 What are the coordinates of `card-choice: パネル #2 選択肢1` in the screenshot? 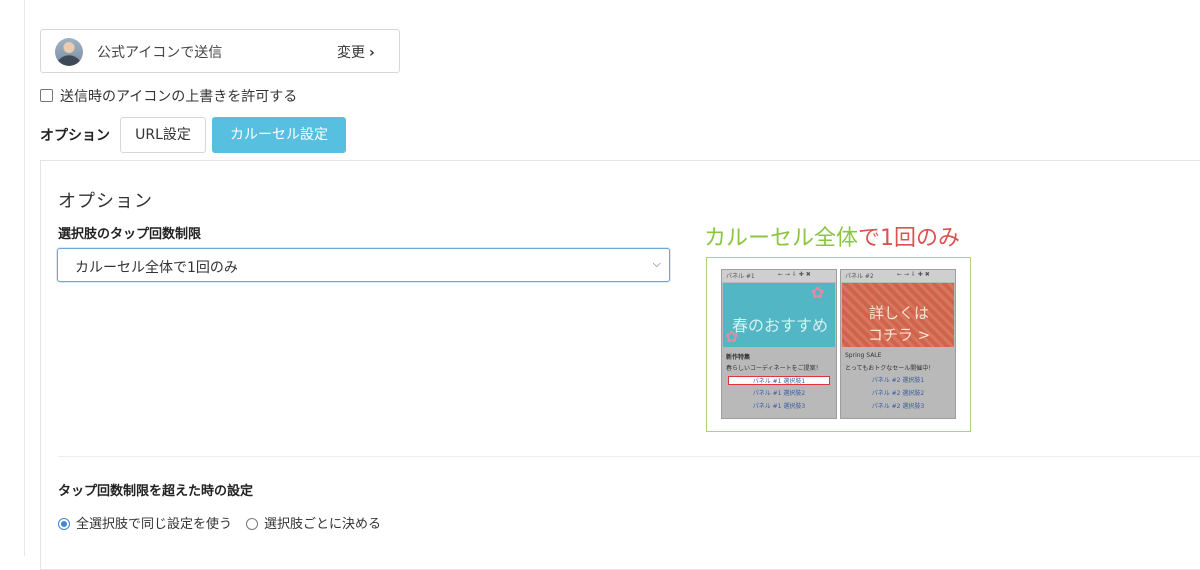 It's located at (898, 380).